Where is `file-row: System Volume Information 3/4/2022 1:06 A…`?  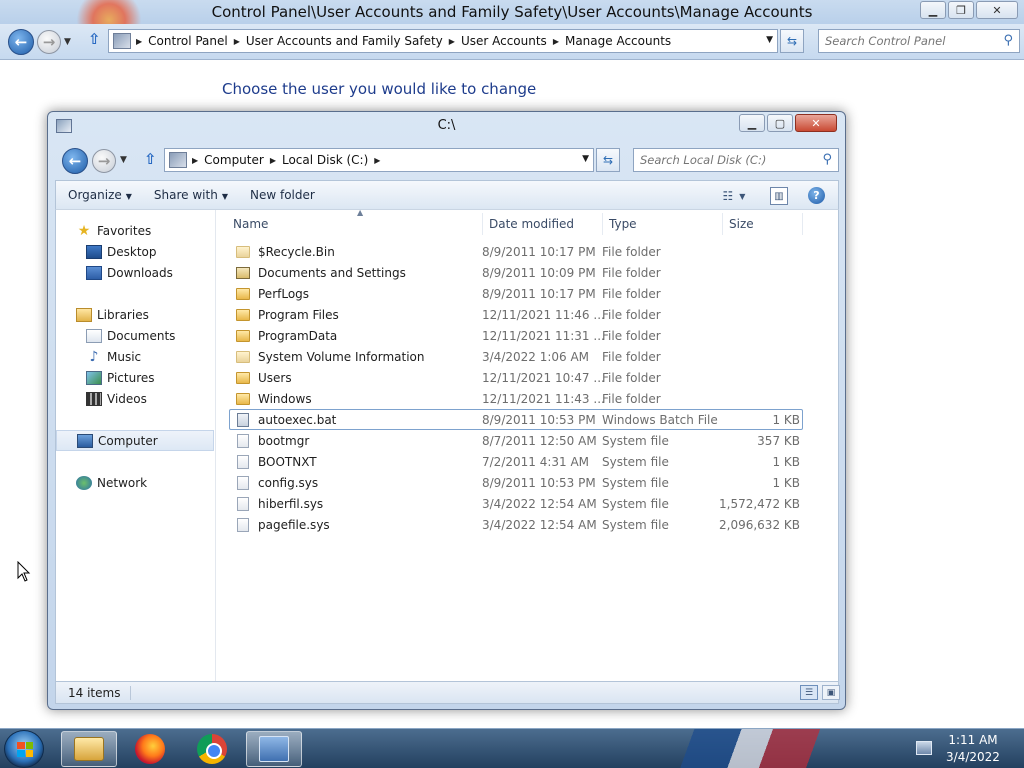
file-row: System Volume Information 3/4/2022 1:06 A… is located at coordinates (516, 356).